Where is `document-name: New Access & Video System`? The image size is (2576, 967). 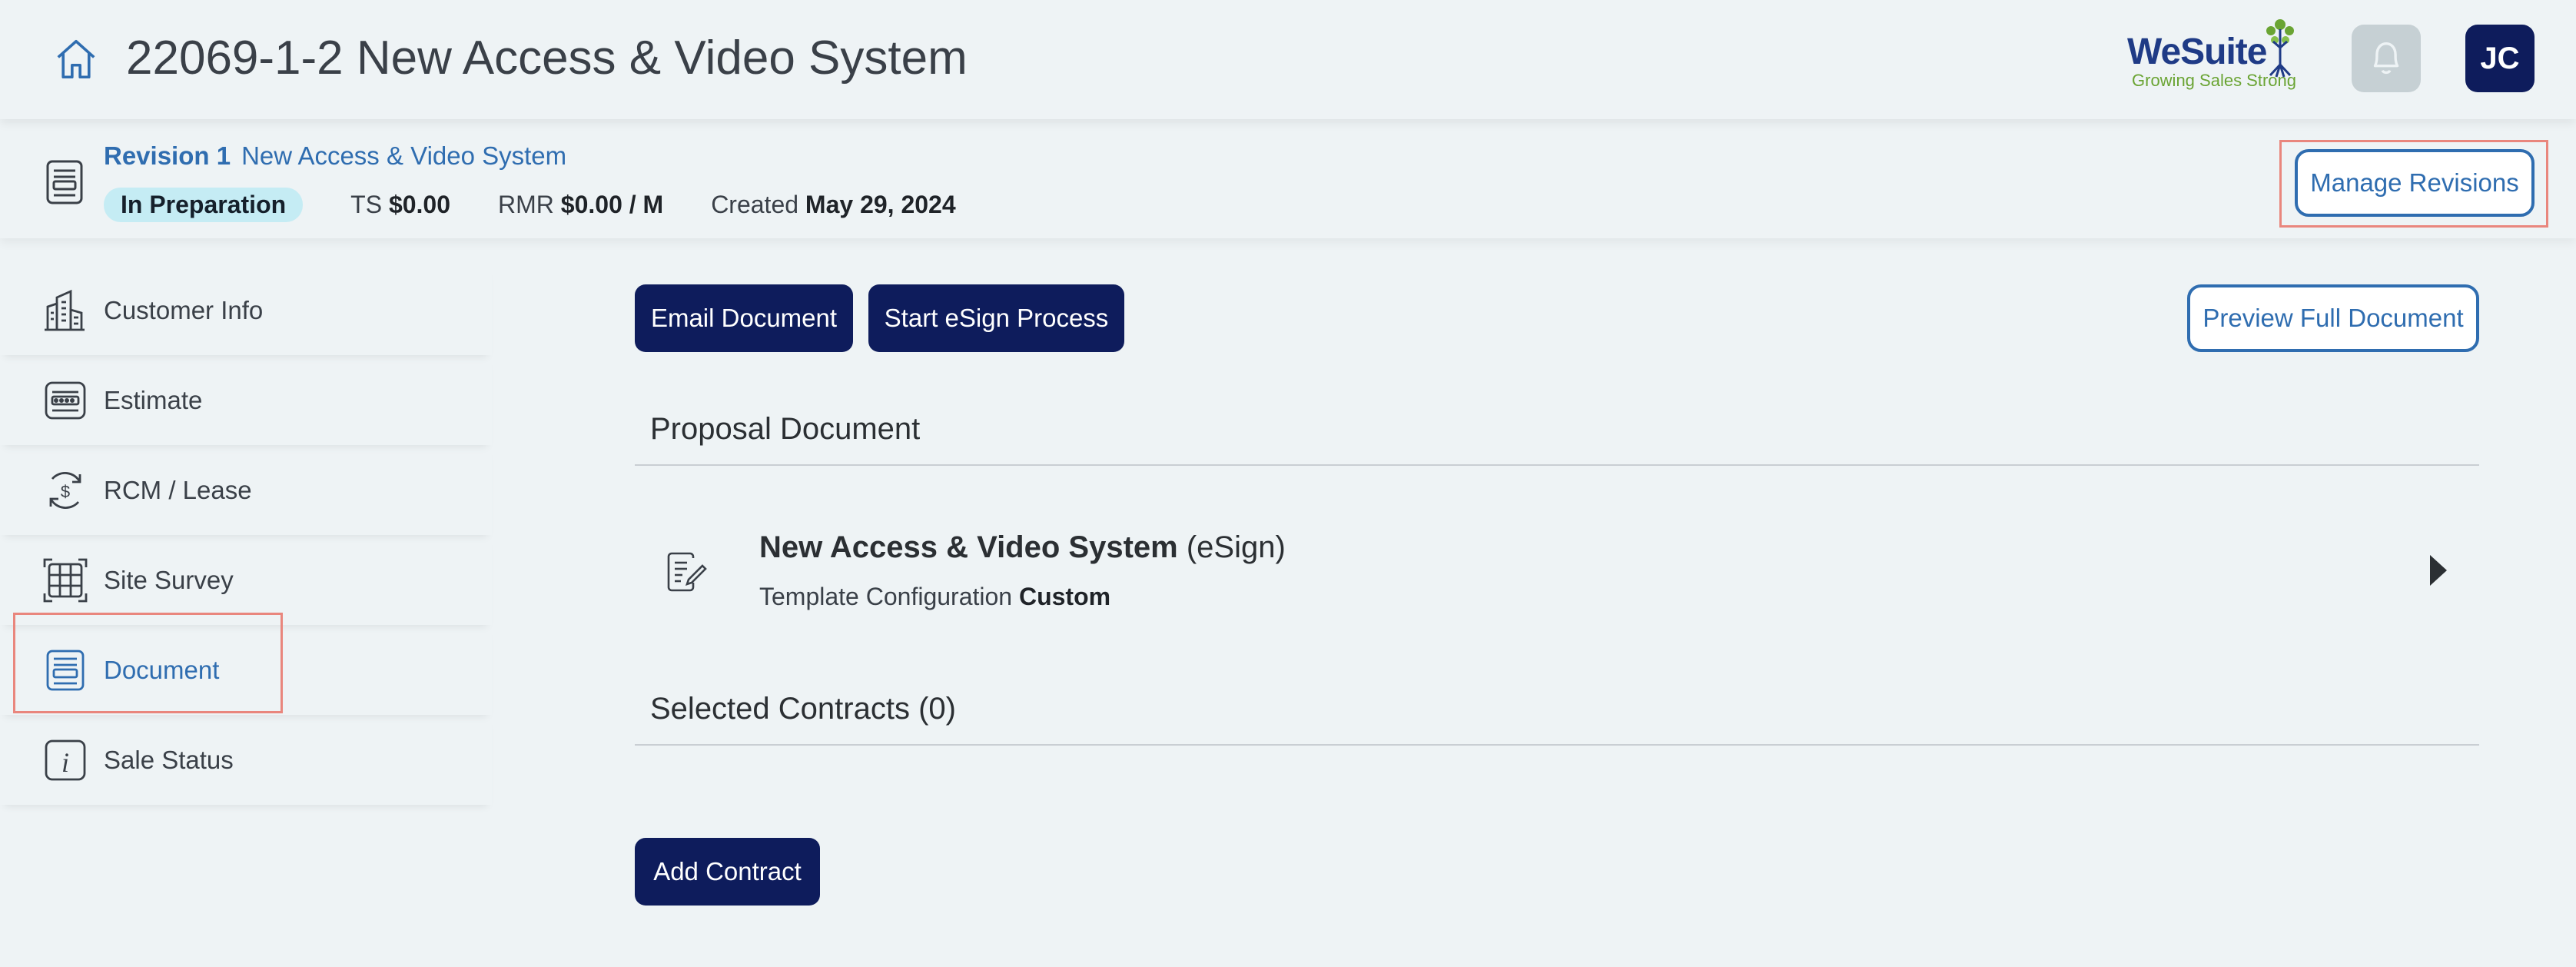 document-name: New Access & Video System is located at coordinates (968, 547).